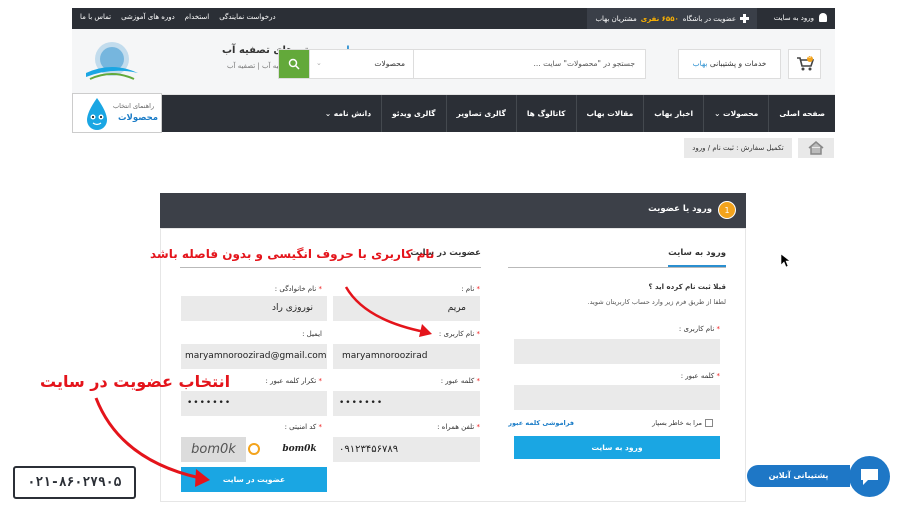 The width and height of the screenshot is (900, 508). I want to click on captcha-image: bom0k, so click(213, 449).